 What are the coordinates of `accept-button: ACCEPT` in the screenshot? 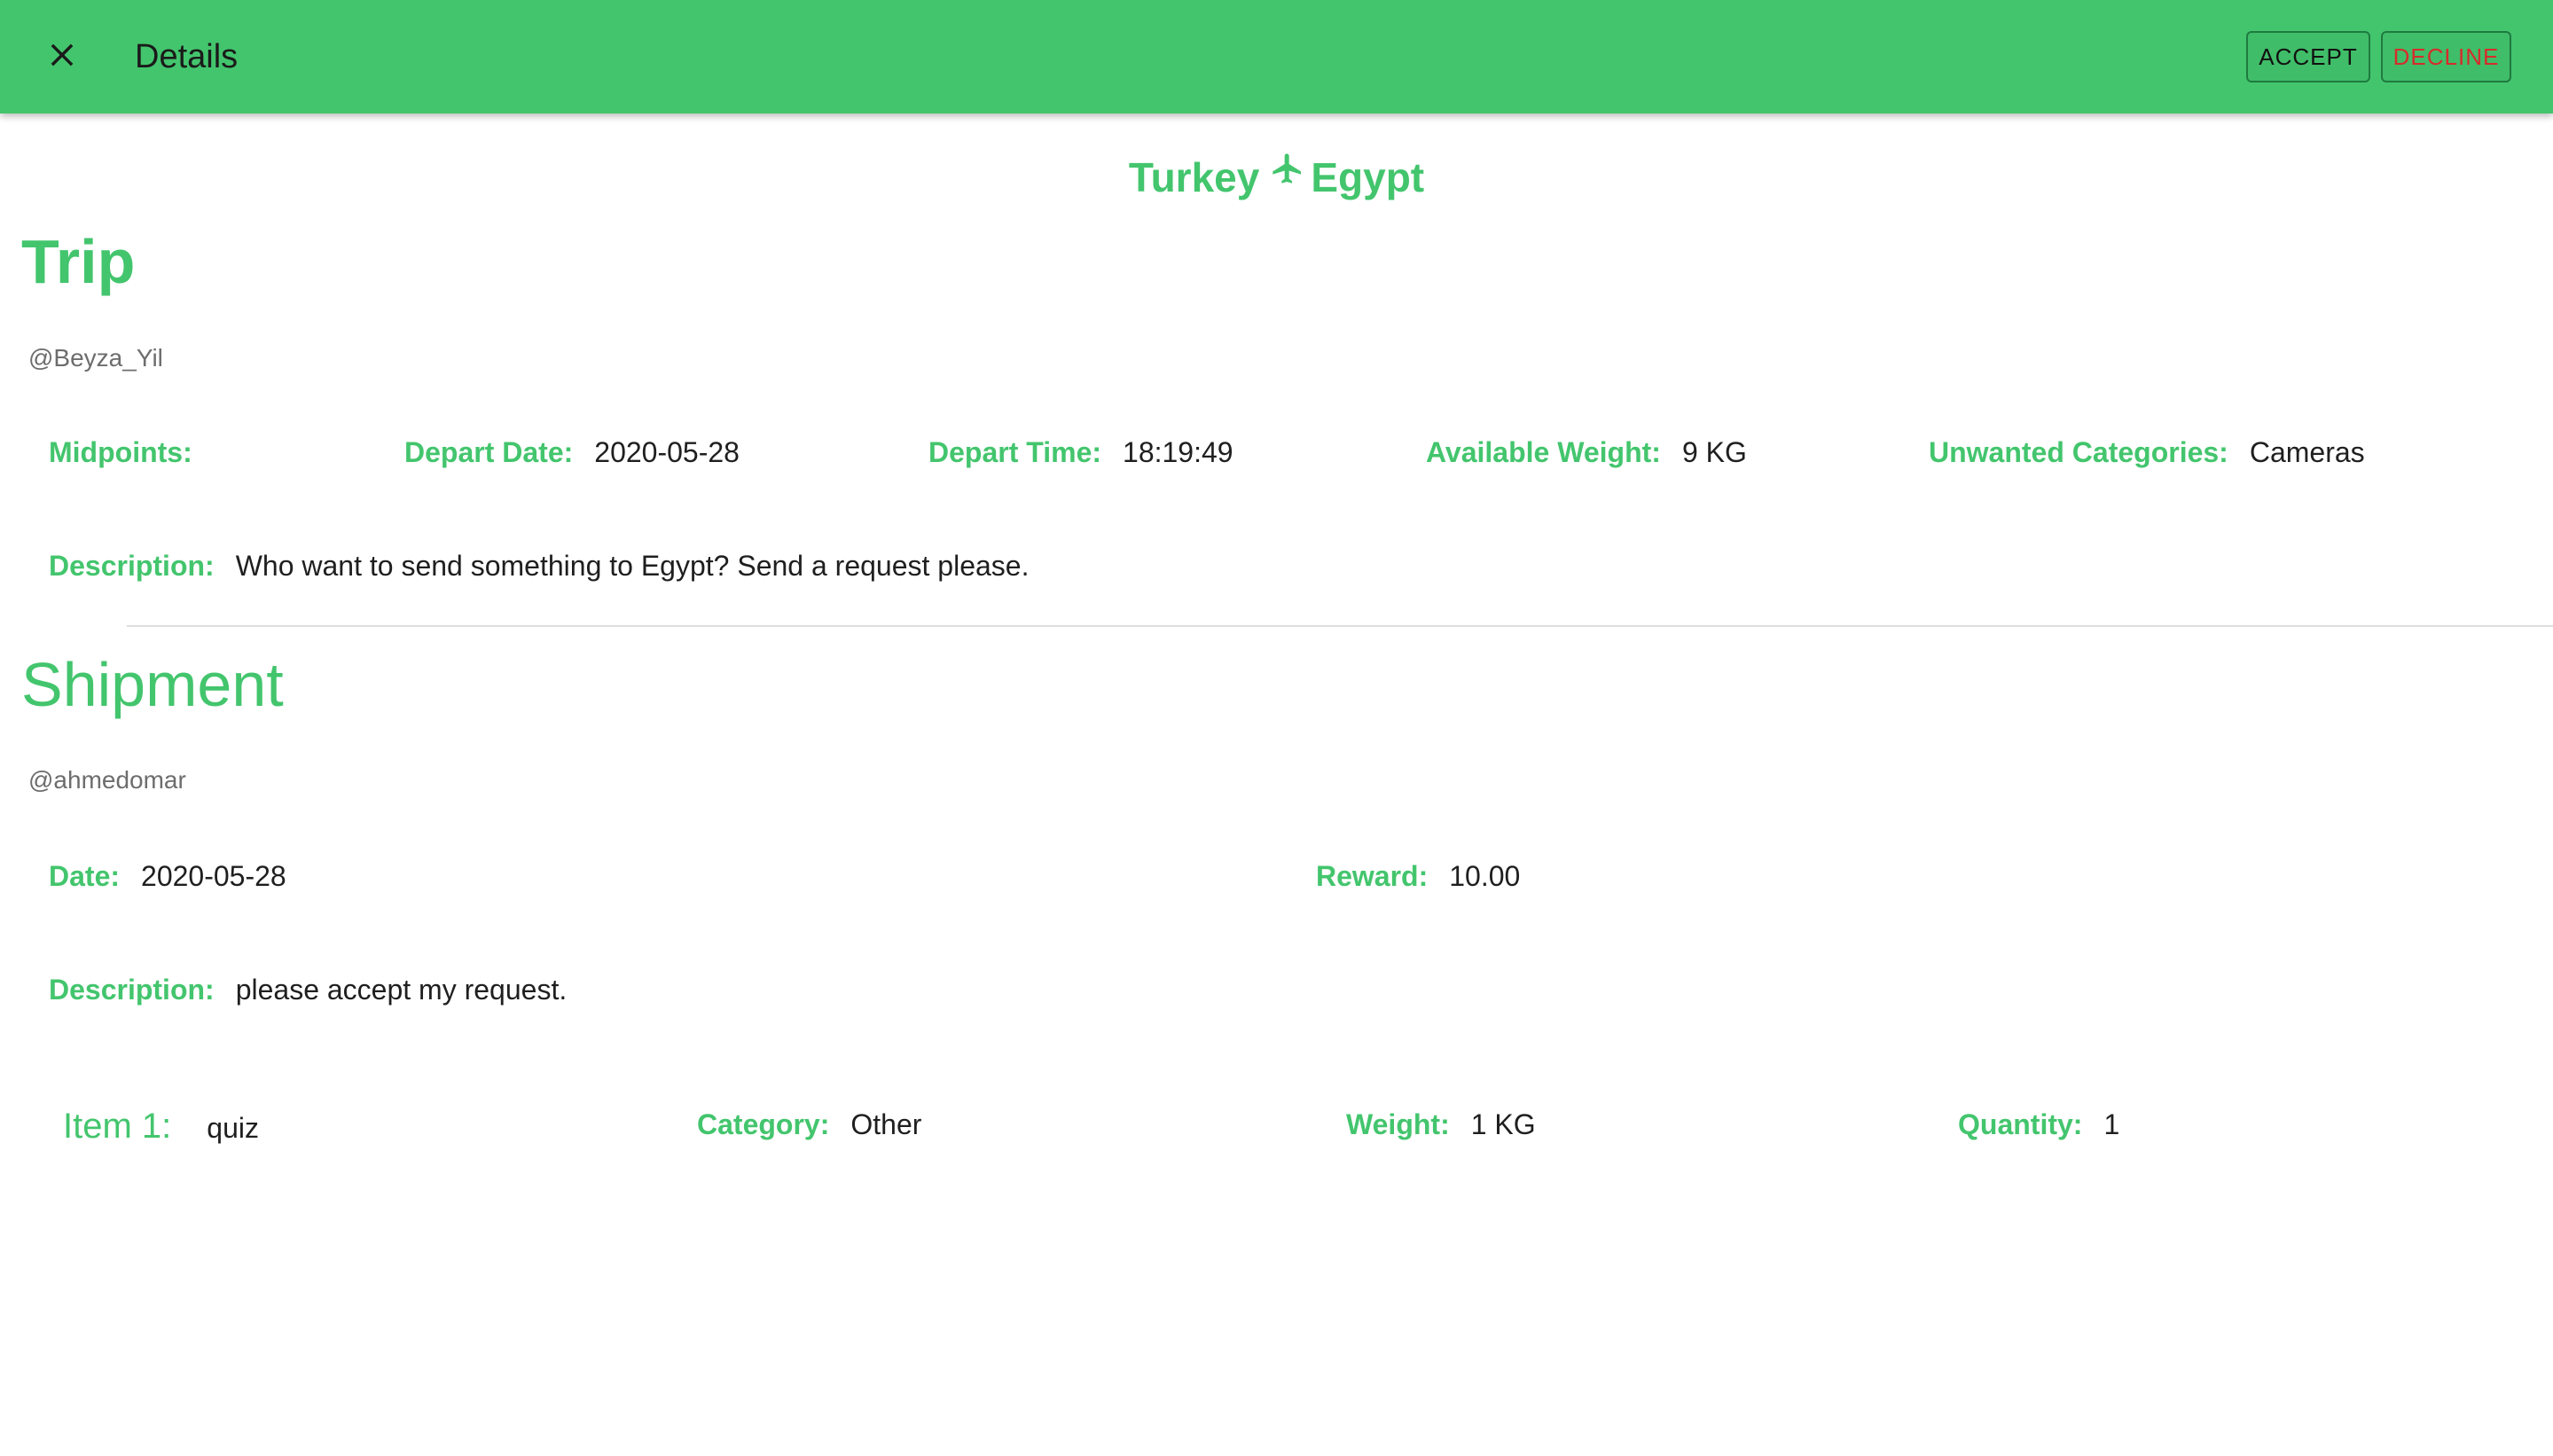 It's located at (2308, 56).